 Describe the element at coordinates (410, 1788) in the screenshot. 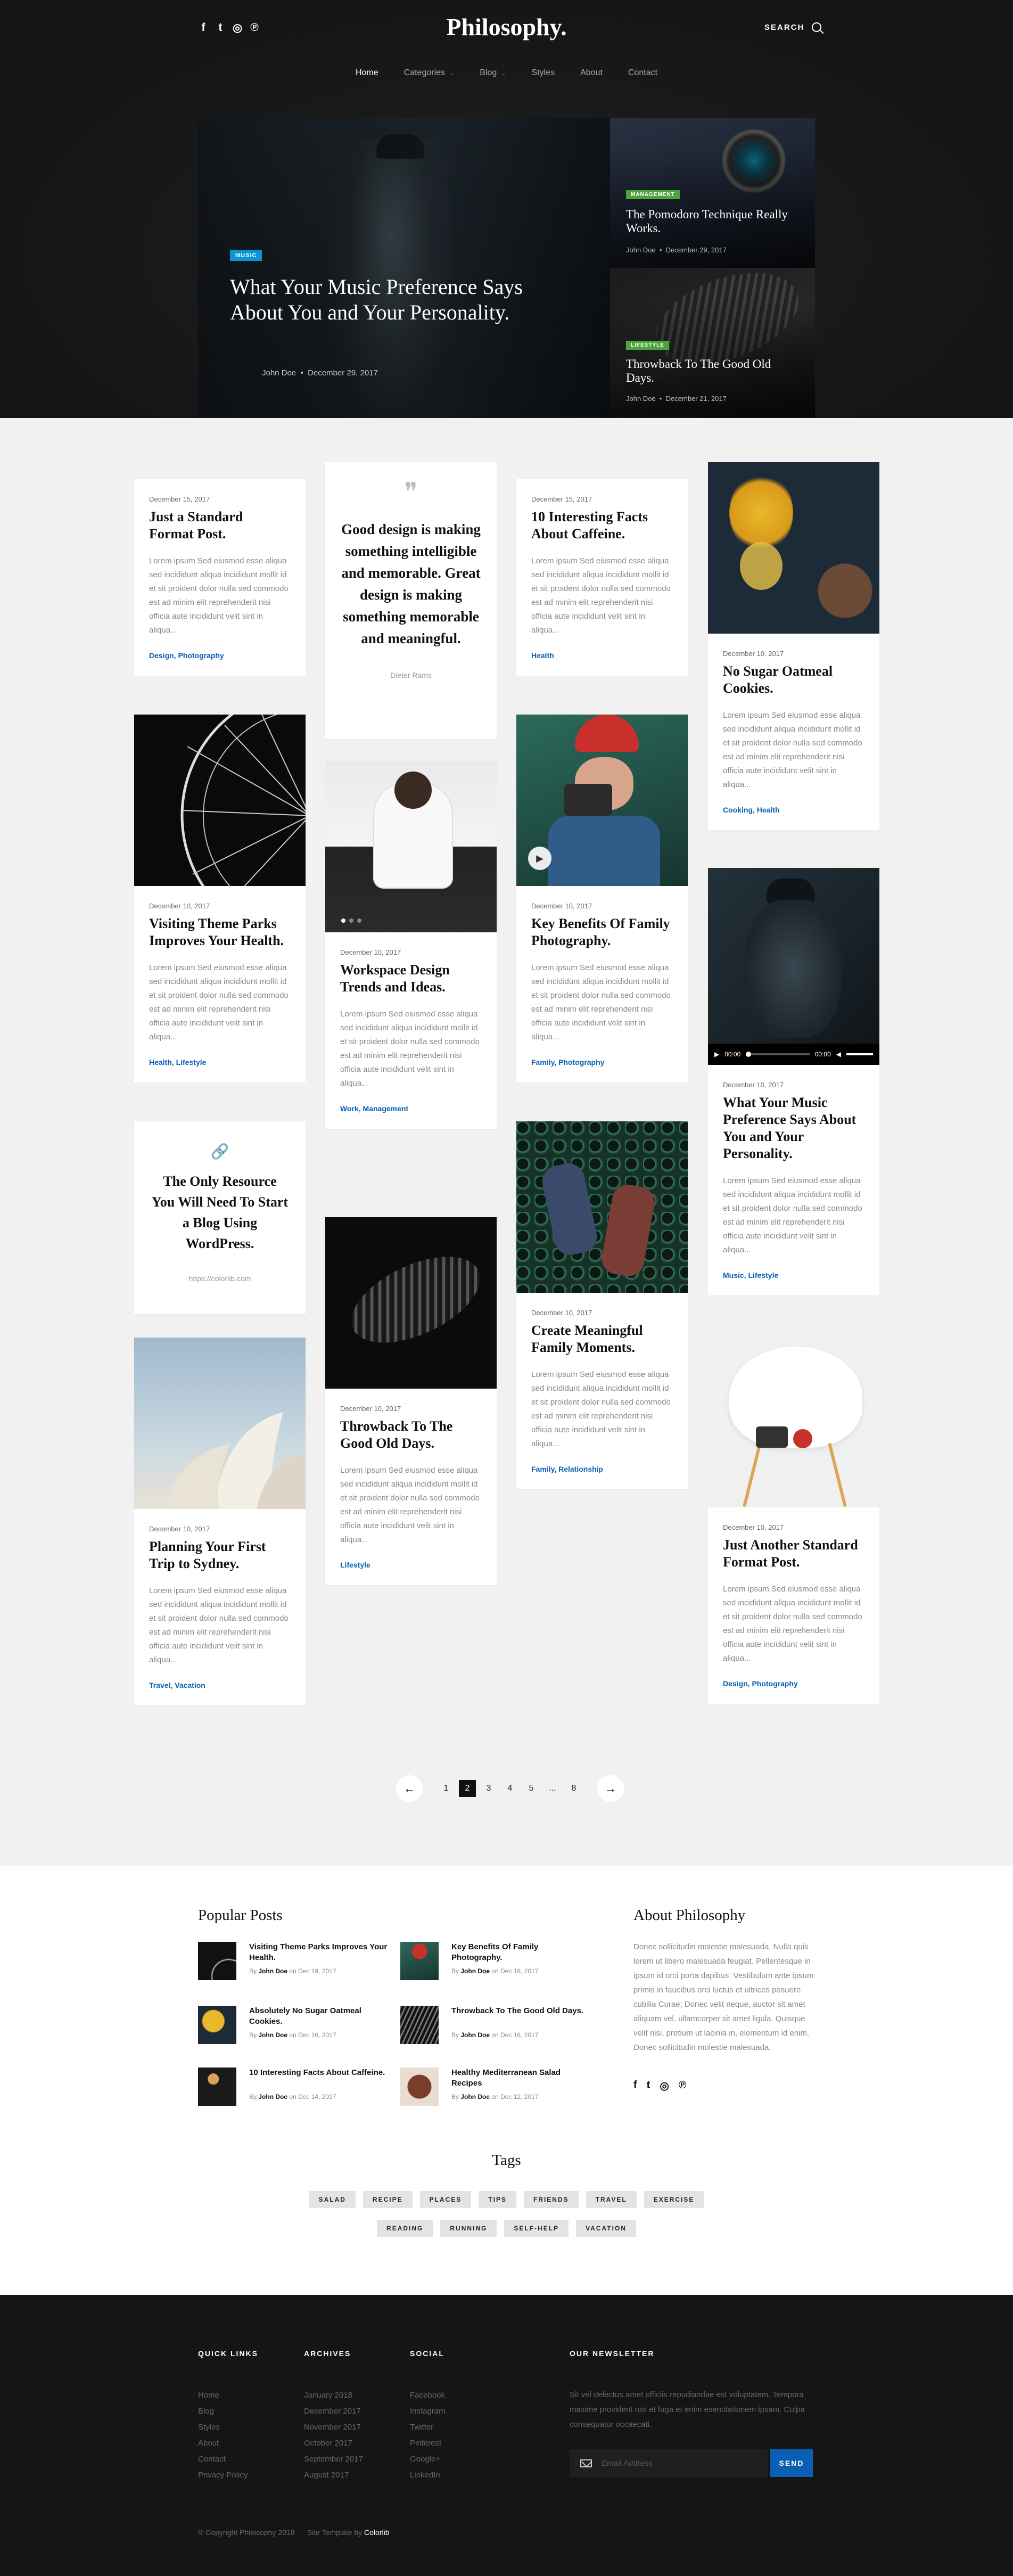

I see `prev-page-button: ←` at that location.